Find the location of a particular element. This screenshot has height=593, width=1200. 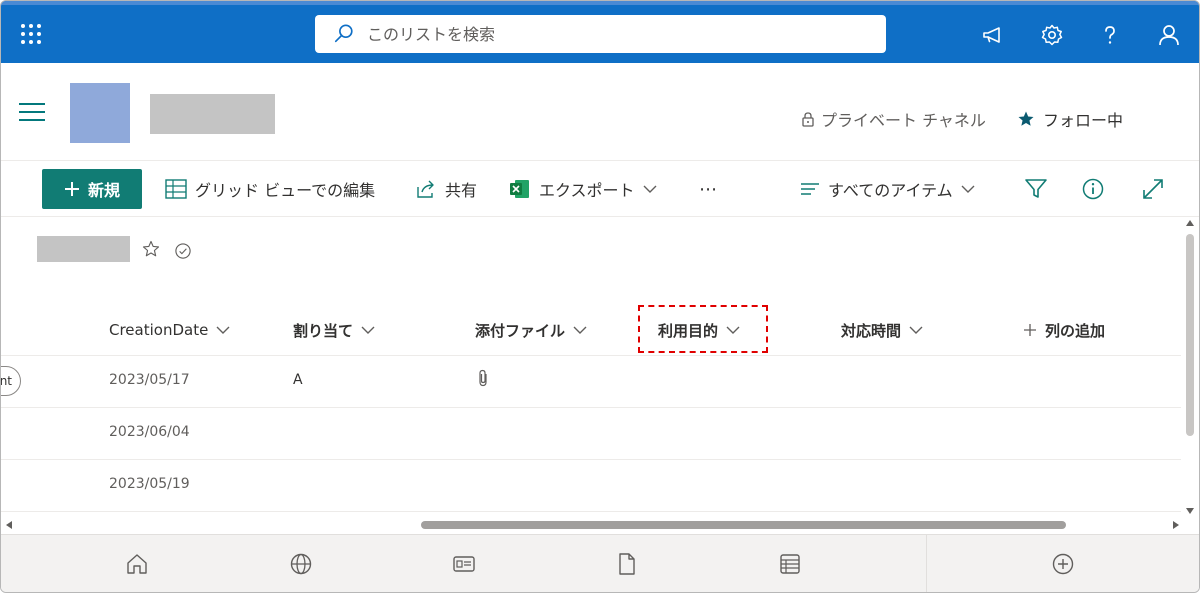

filter-icon is located at coordinates (1036, 189).